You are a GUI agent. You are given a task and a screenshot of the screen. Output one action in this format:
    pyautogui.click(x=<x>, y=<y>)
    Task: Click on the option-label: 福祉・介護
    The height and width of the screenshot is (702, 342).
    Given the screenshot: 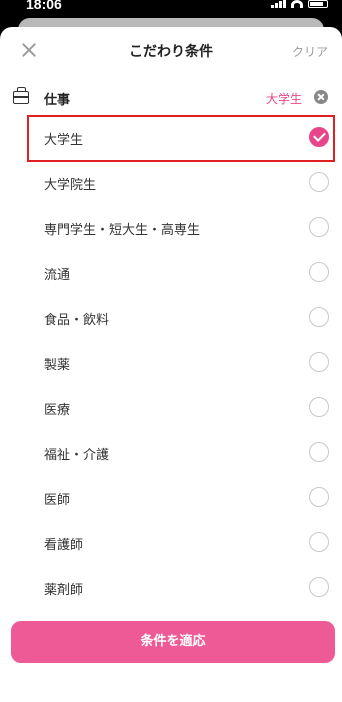 What is the action you would take?
    pyautogui.click(x=77, y=455)
    